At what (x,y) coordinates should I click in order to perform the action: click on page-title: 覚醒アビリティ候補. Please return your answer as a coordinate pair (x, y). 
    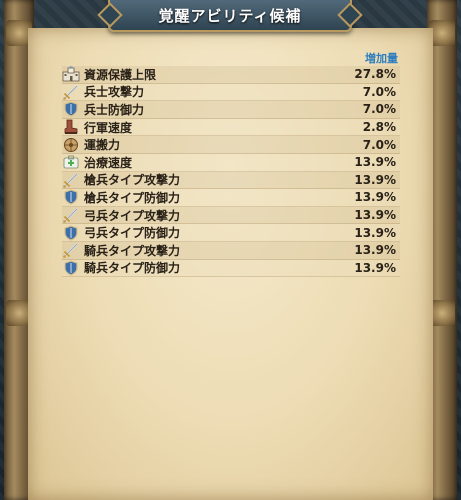
    Looking at the image, I should click on (230, 15).